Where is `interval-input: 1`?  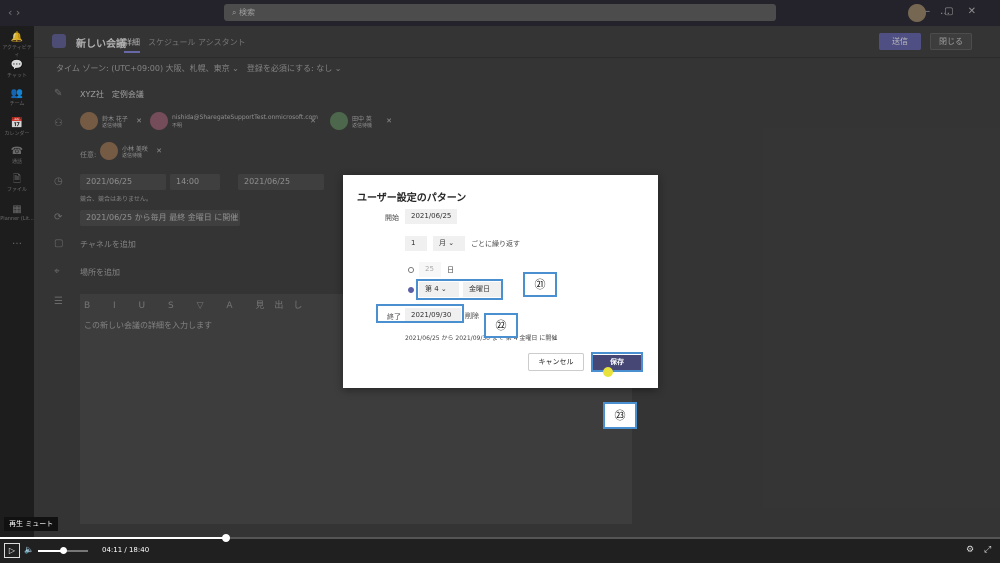
interval-input: 1 is located at coordinates (416, 243).